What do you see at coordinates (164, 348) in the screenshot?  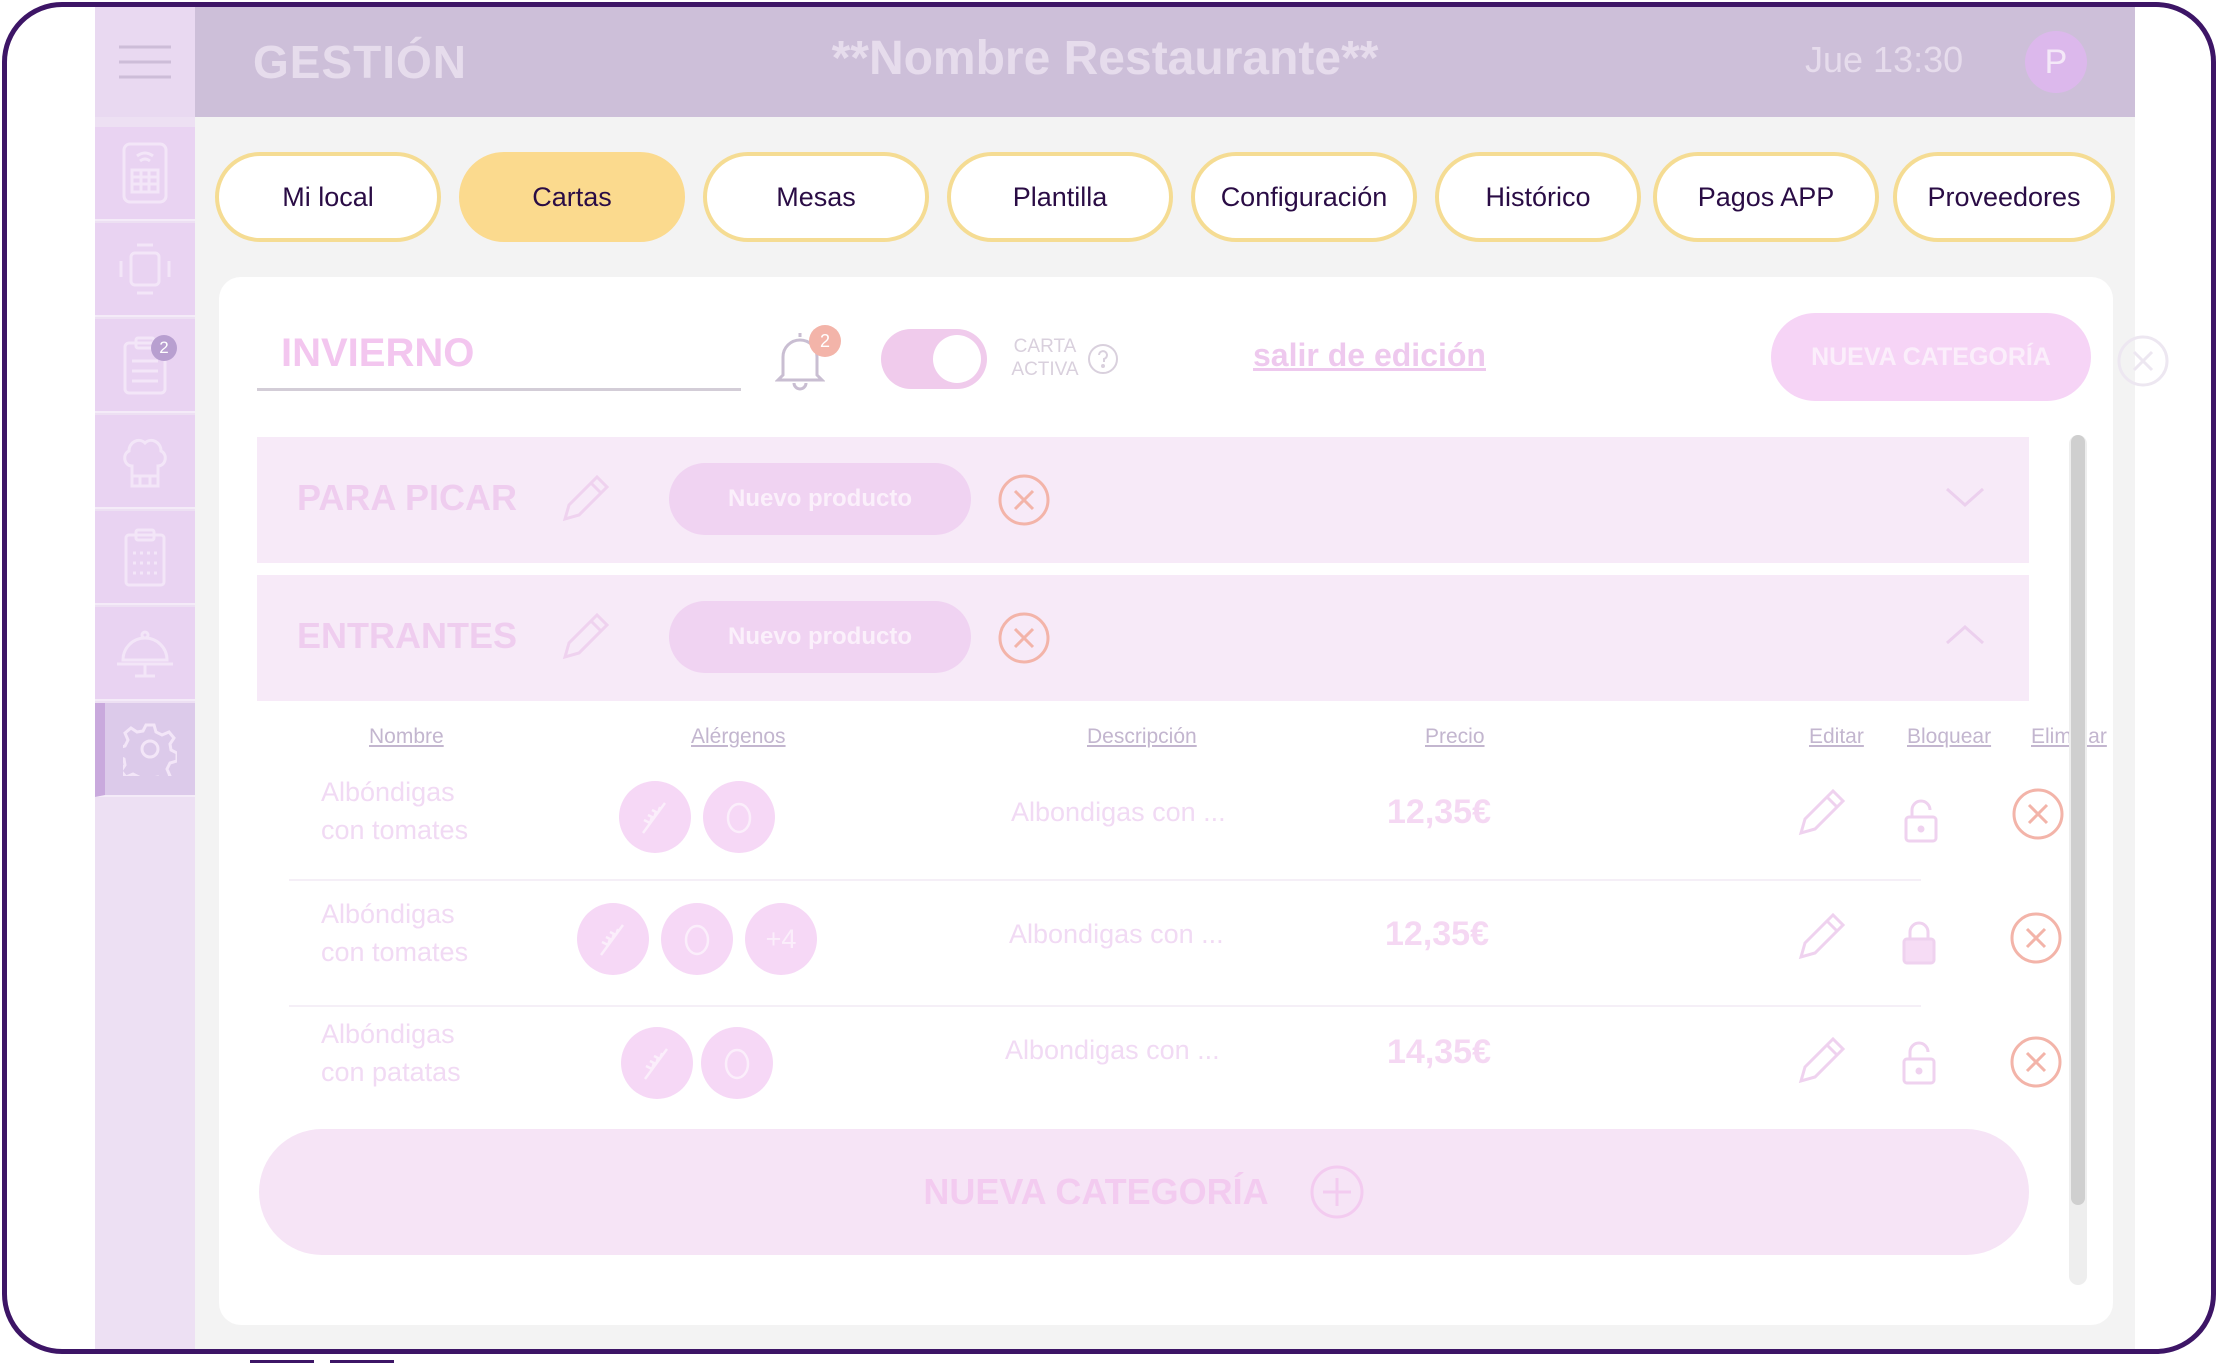 I see `orders-badge: 2` at bounding box center [164, 348].